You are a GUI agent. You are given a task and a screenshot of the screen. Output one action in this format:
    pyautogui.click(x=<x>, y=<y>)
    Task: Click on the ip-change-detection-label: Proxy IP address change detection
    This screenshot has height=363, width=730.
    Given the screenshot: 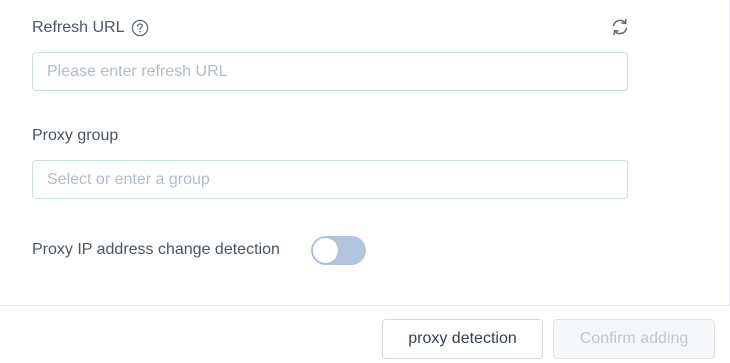 What is the action you would take?
    pyautogui.click(x=156, y=249)
    